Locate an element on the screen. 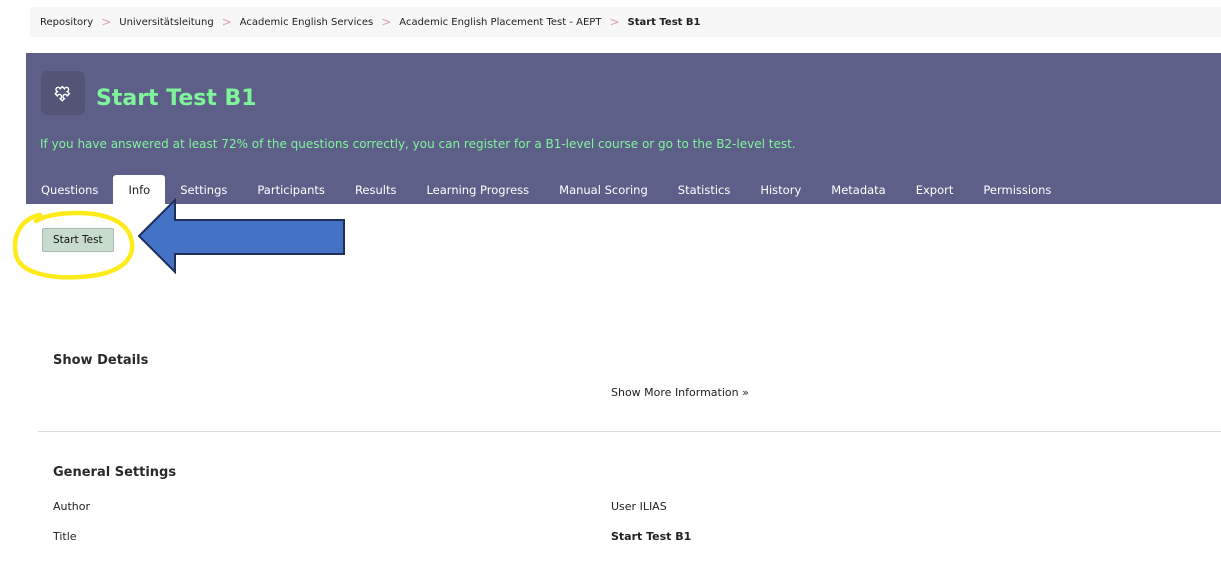 The image size is (1221, 572). tab-questions: Questions is located at coordinates (69, 189).